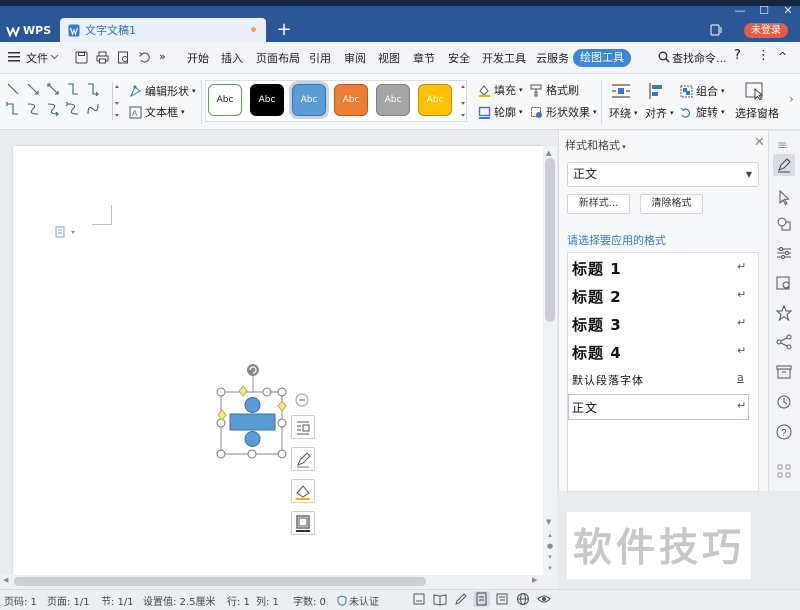 This screenshot has width=800, height=610. I want to click on horizontal-scroll-thumb, so click(220, 581).